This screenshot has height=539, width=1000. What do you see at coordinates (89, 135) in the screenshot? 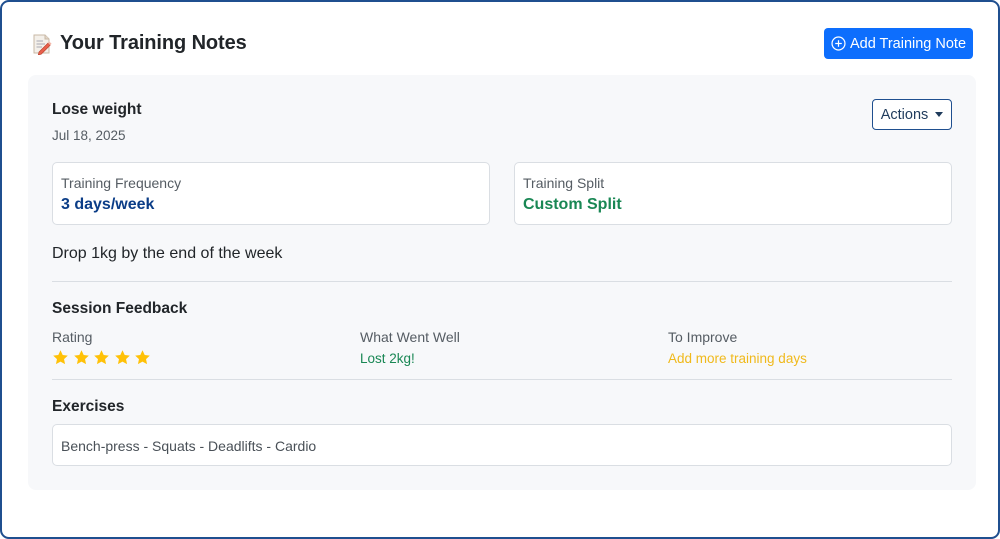
I see `note-date: Jul 18, 2025` at bounding box center [89, 135].